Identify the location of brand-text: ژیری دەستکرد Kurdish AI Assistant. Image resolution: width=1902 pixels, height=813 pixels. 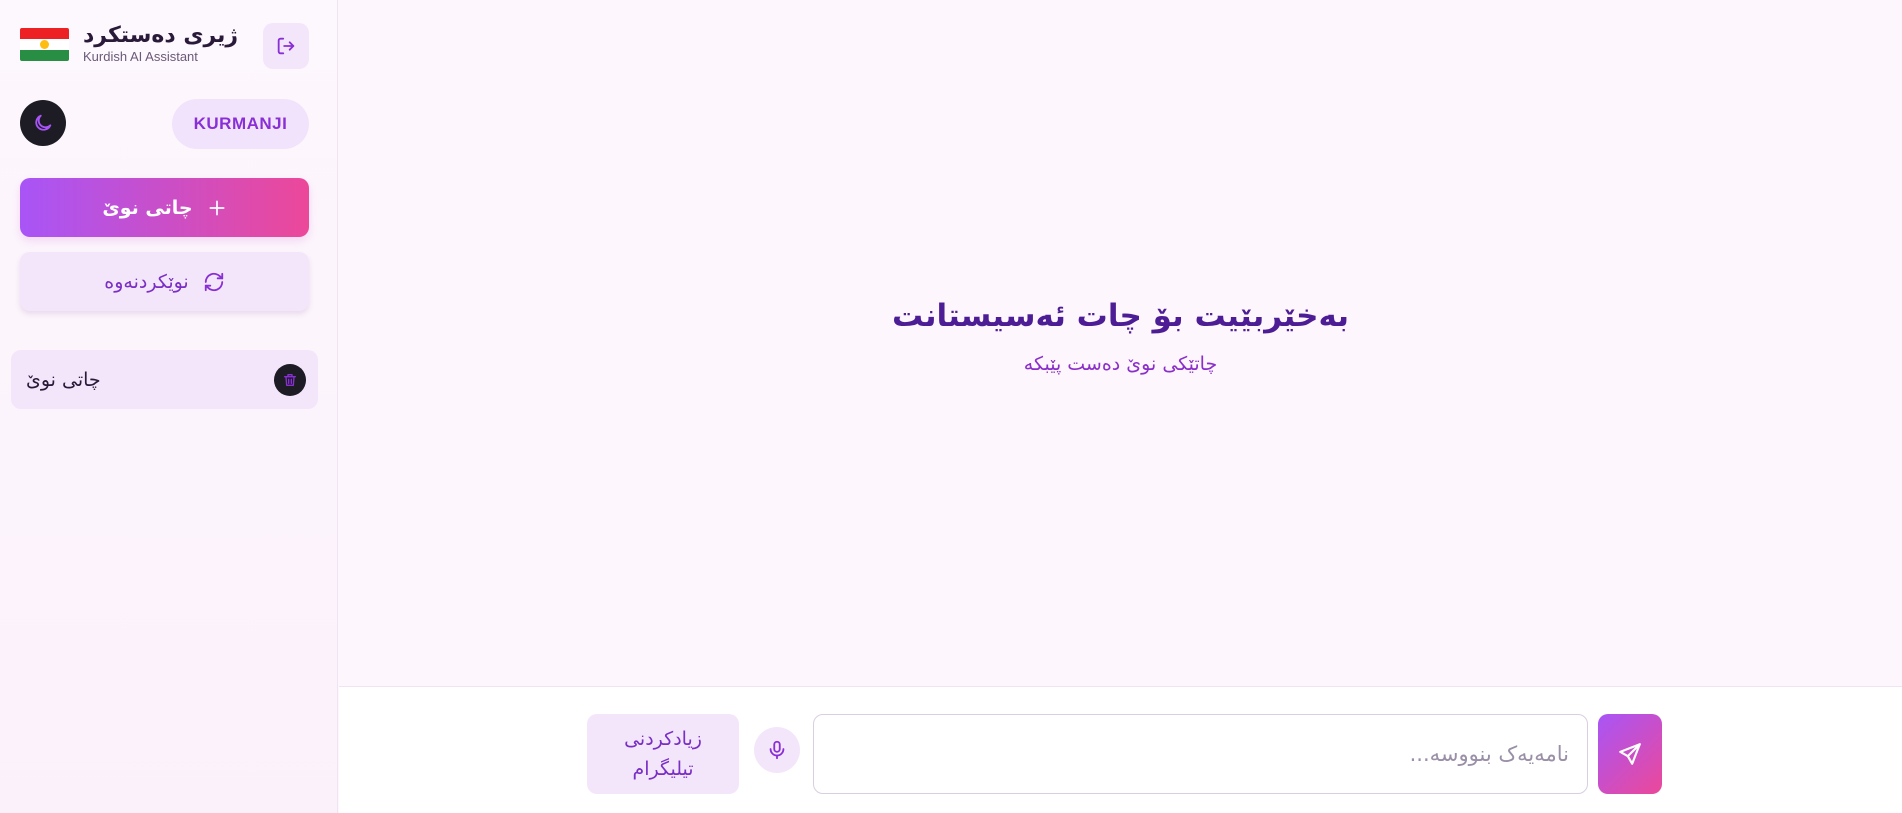
(160, 44).